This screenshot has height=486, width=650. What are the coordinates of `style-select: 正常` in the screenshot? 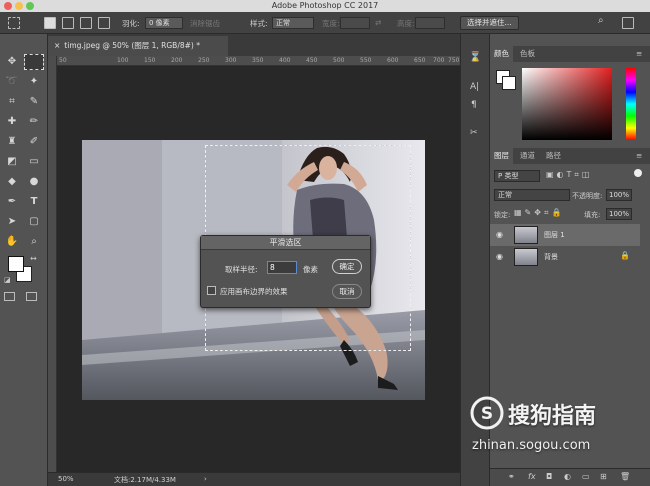 It's located at (293, 23).